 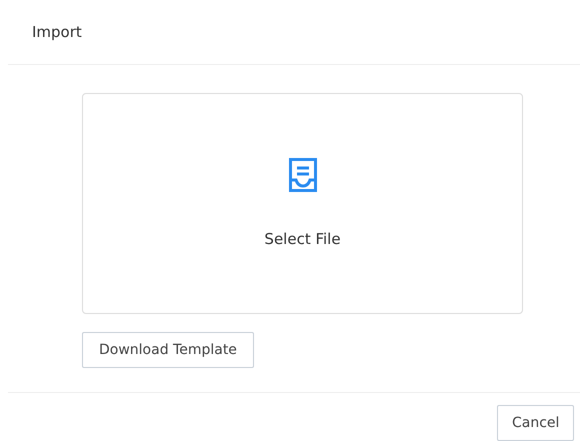 I want to click on dialog-title: Import, so click(x=57, y=32).